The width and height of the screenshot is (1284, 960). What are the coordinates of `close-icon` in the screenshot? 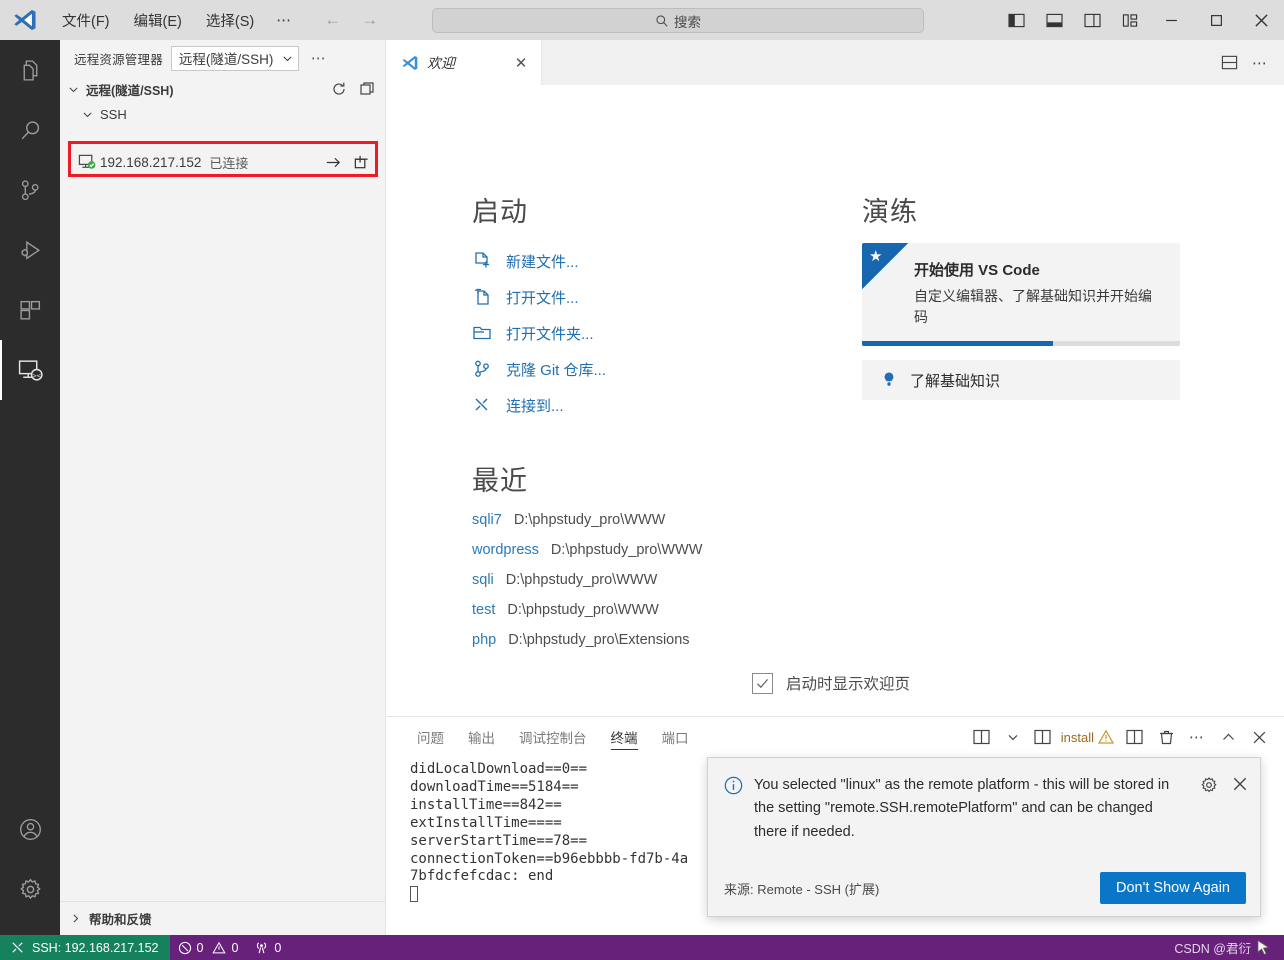 It's located at (1240, 784).